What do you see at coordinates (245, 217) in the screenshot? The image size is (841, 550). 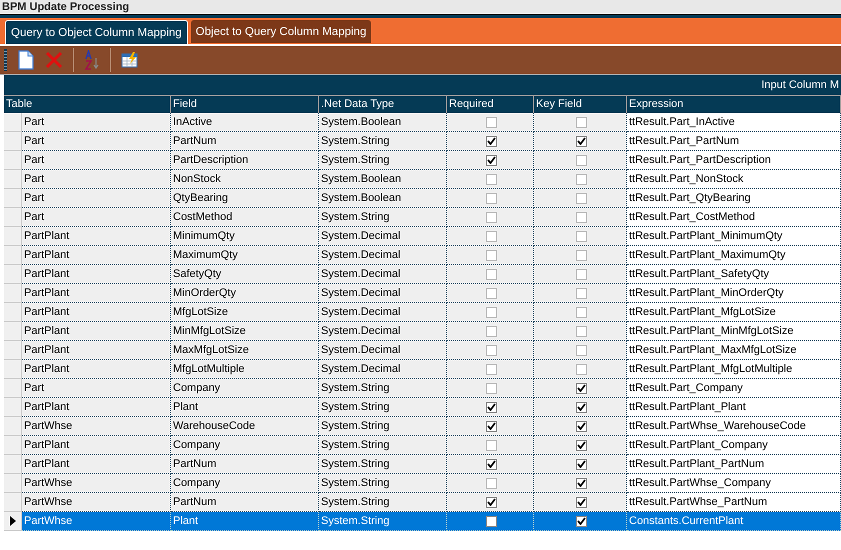 I see `table-cell: CostMethod` at bounding box center [245, 217].